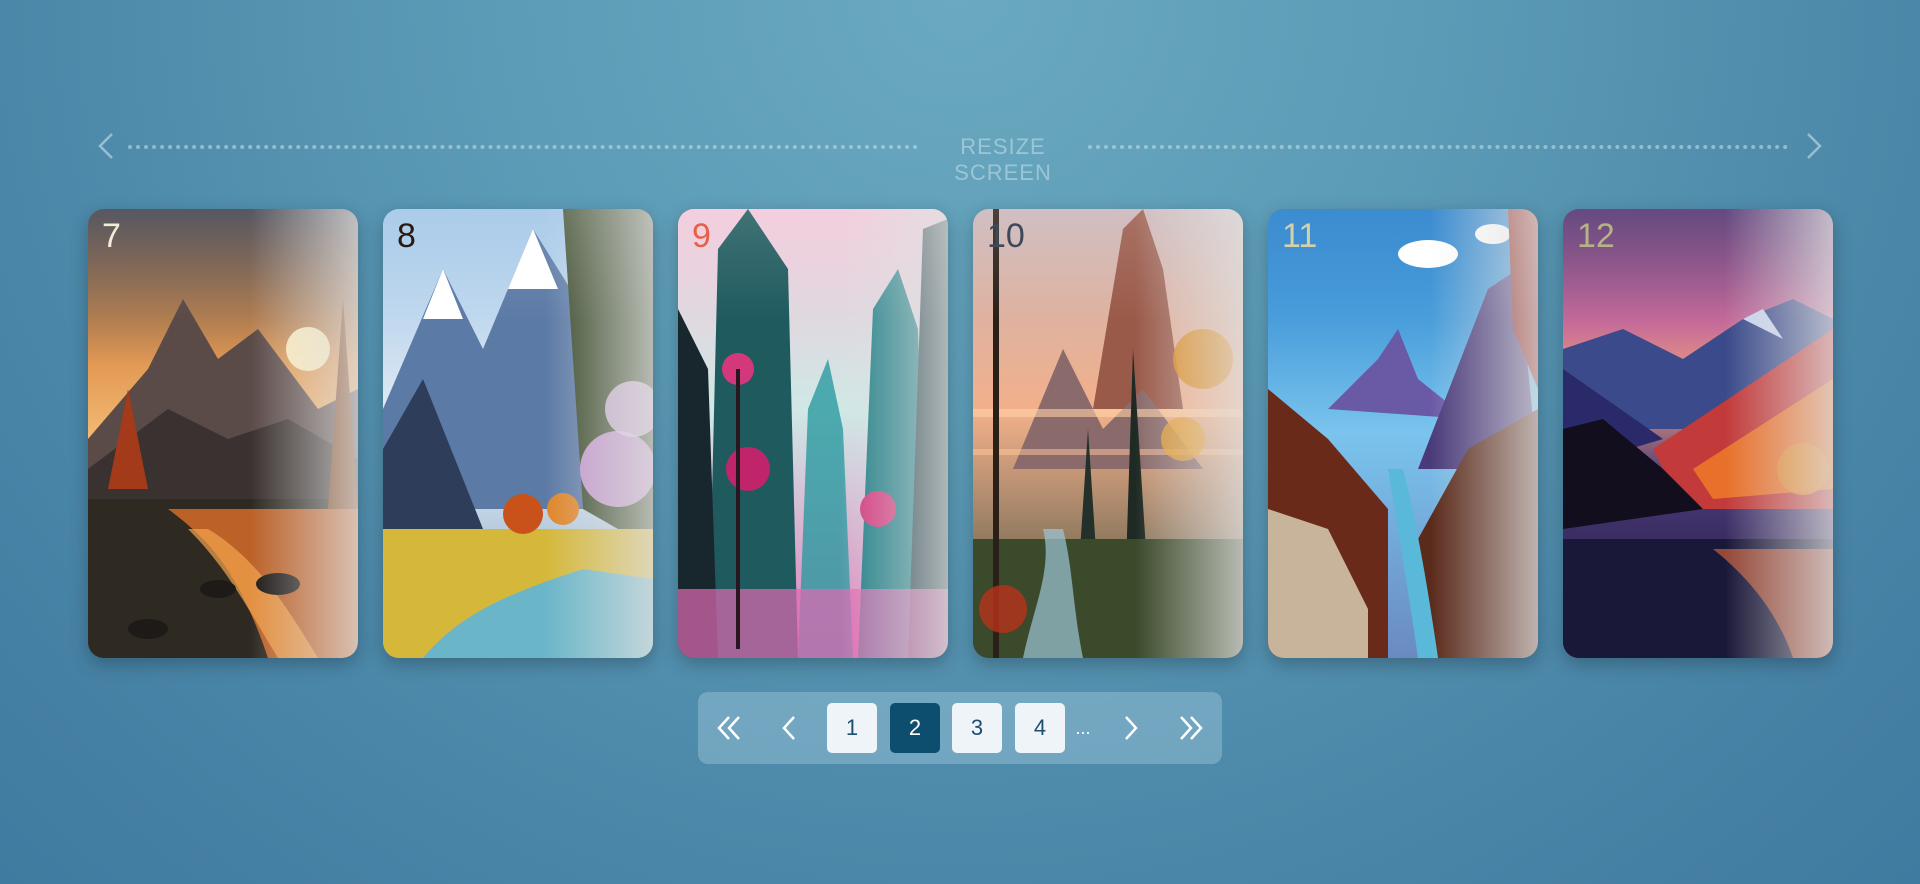 The image size is (1920, 884). I want to click on last-page-button, so click(1189, 728).